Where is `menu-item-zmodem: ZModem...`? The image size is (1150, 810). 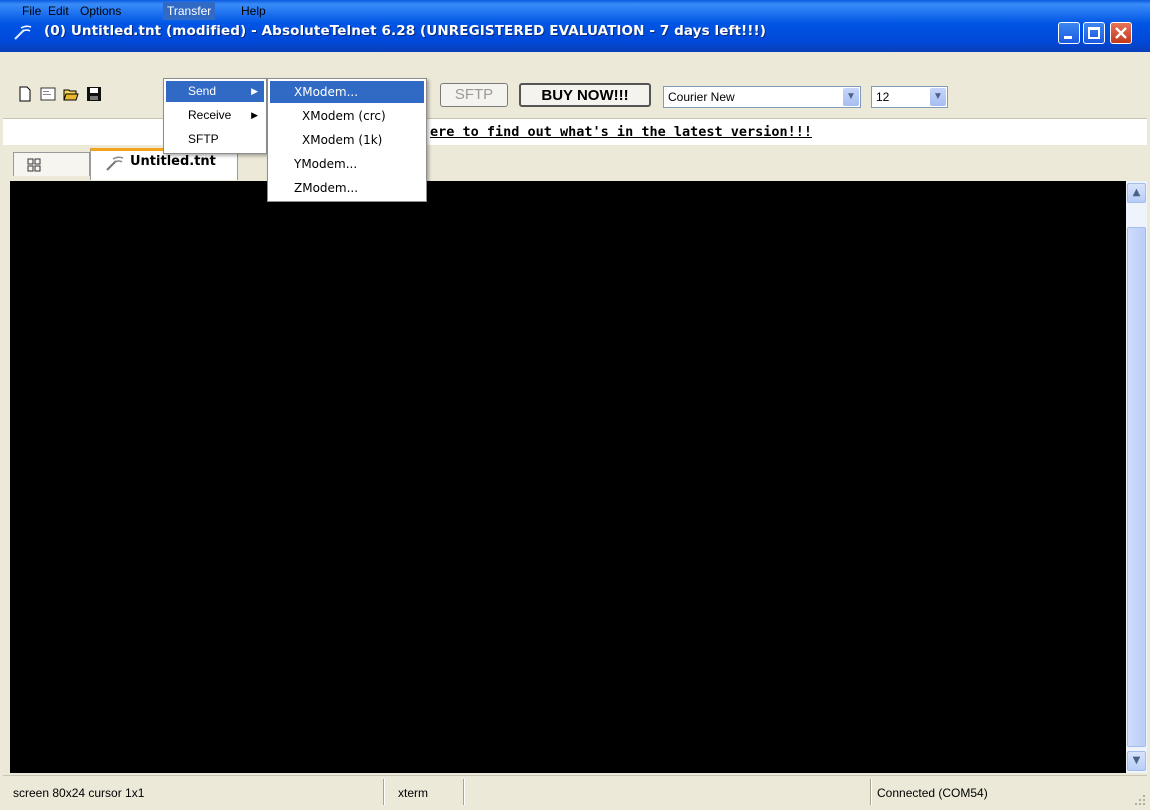
menu-item-zmodem: ZModem... is located at coordinates (347, 188).